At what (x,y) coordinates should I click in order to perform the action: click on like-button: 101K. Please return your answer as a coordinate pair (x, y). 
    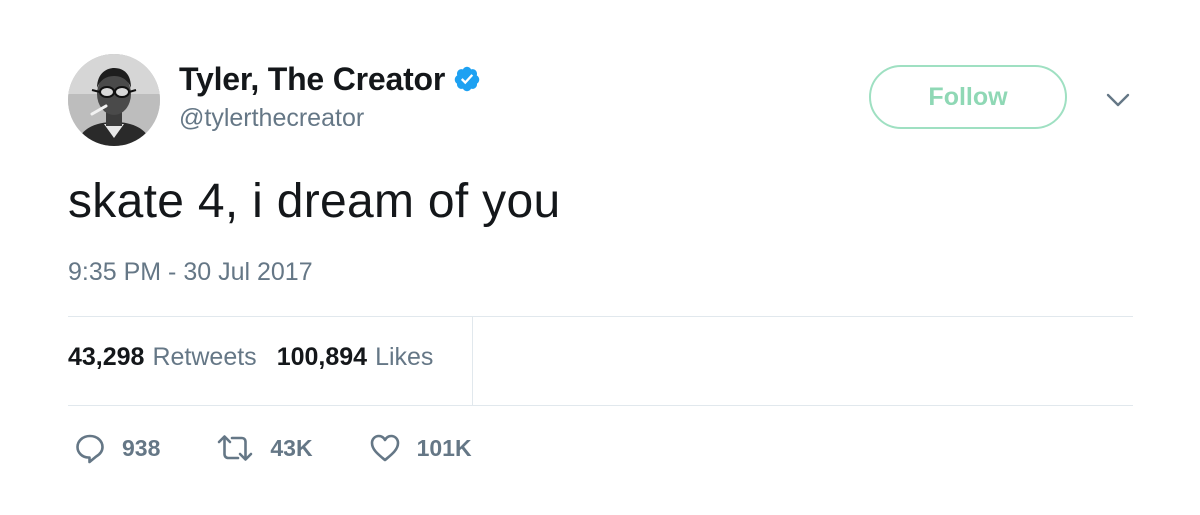
    Looking at the image, I should click on (420, 448).